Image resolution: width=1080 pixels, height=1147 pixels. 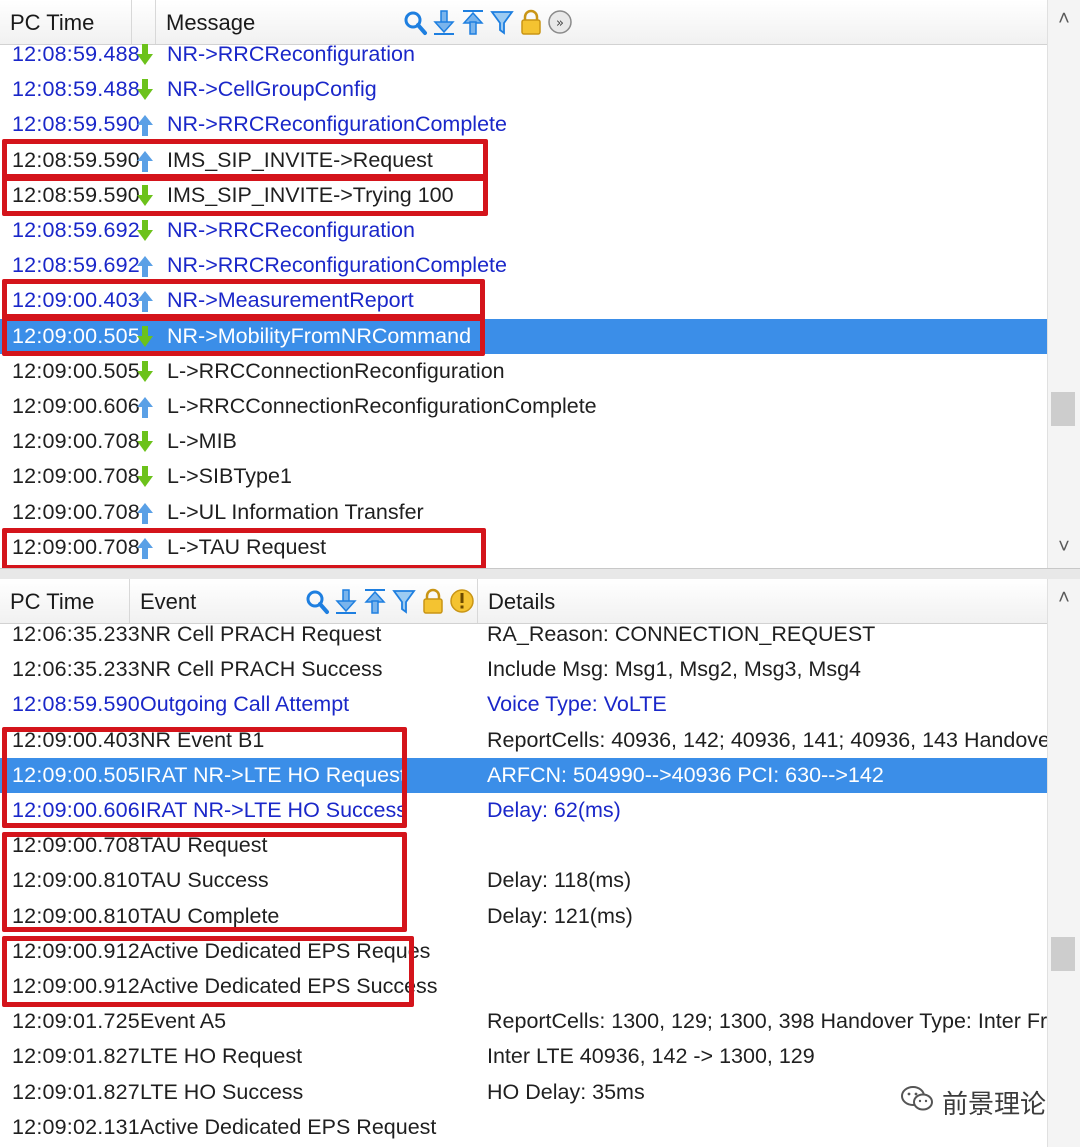 I want to click on event-time: 12:09:00.606, so click(x=76, y=810).